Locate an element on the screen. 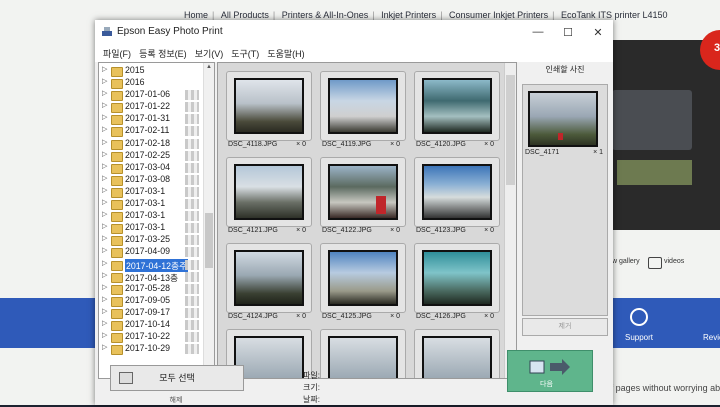  tree-item: ▷ 2017-04-13충 is located at coordinates (156, 277).